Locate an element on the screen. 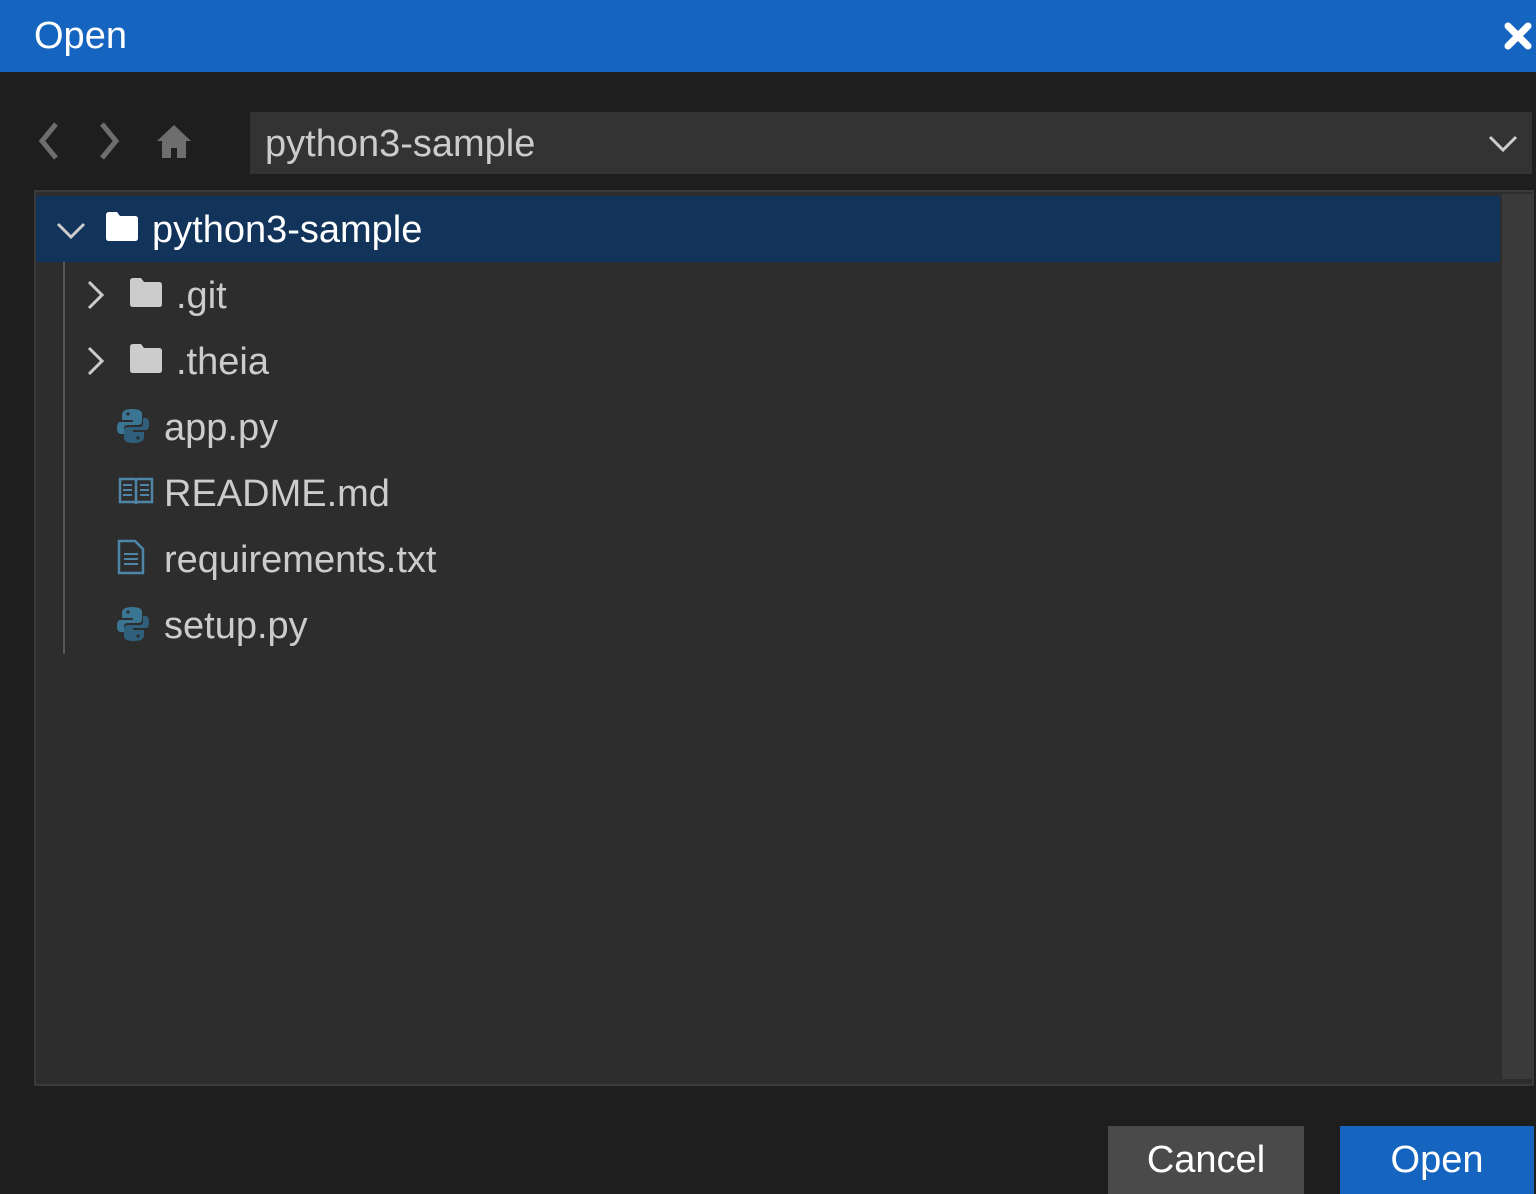 This screenshot has height=1194, width=1536. tree-item-label: requirements.txt is located at coordinates (300, 560).